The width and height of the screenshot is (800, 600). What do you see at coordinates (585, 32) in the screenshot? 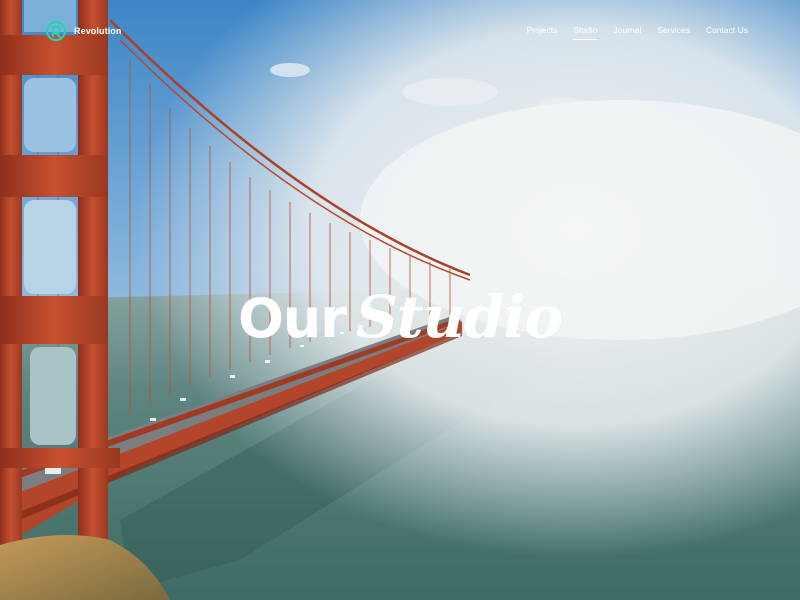
I see `nav-studio: Studio` at bounding box center [585, 32].